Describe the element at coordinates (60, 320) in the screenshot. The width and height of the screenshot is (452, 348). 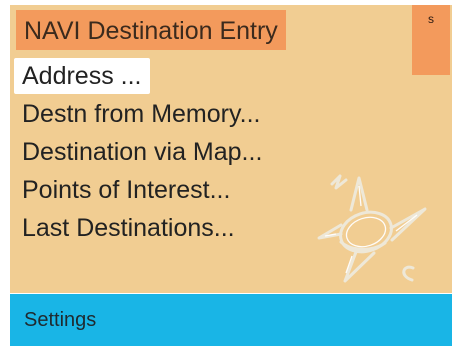
I see `settings-label: Settings` at that location.